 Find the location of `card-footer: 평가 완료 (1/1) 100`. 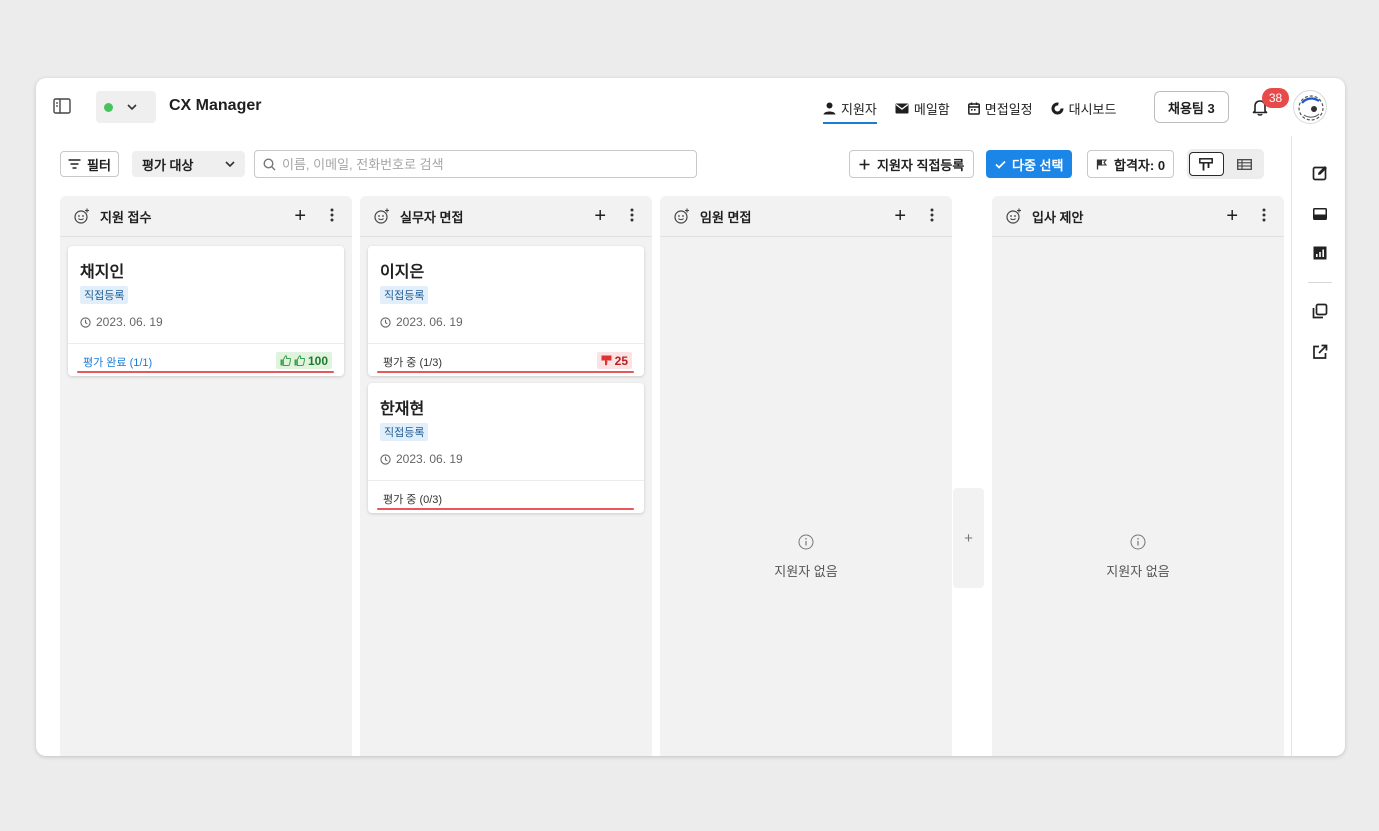

card-footer: 평가 완료 (1/1) 100 is located at coordinates (206, 359).